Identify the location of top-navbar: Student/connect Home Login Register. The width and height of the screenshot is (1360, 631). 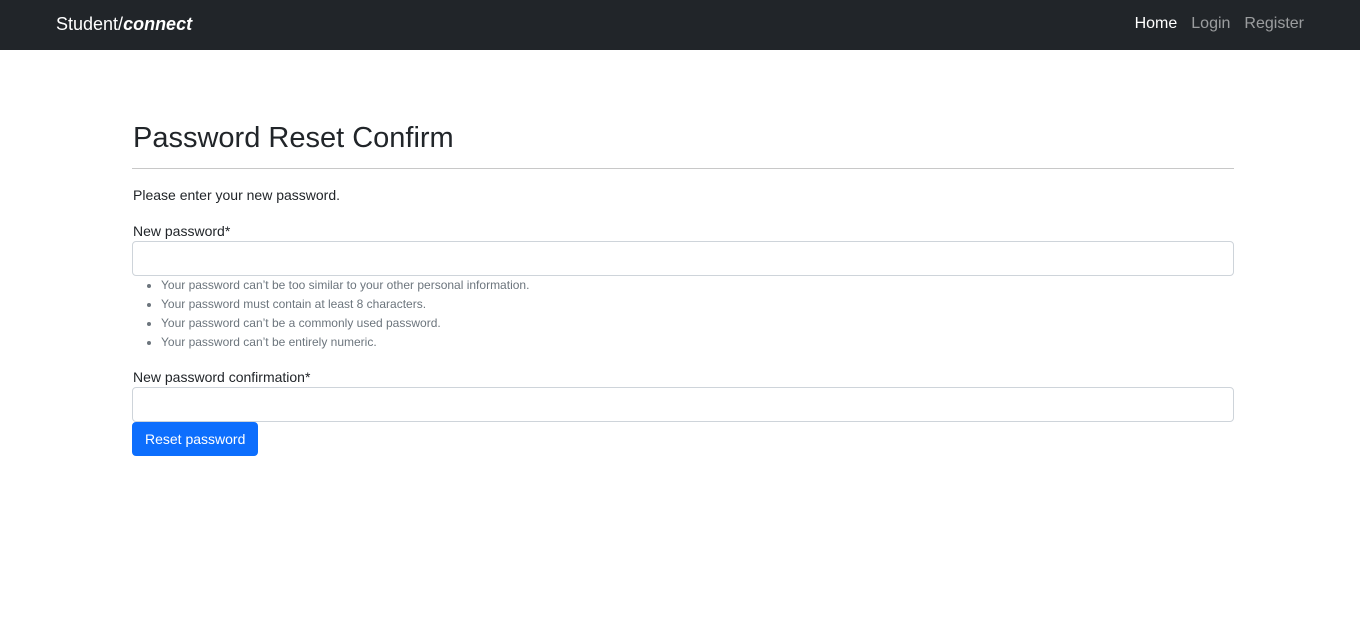
(680, 25).